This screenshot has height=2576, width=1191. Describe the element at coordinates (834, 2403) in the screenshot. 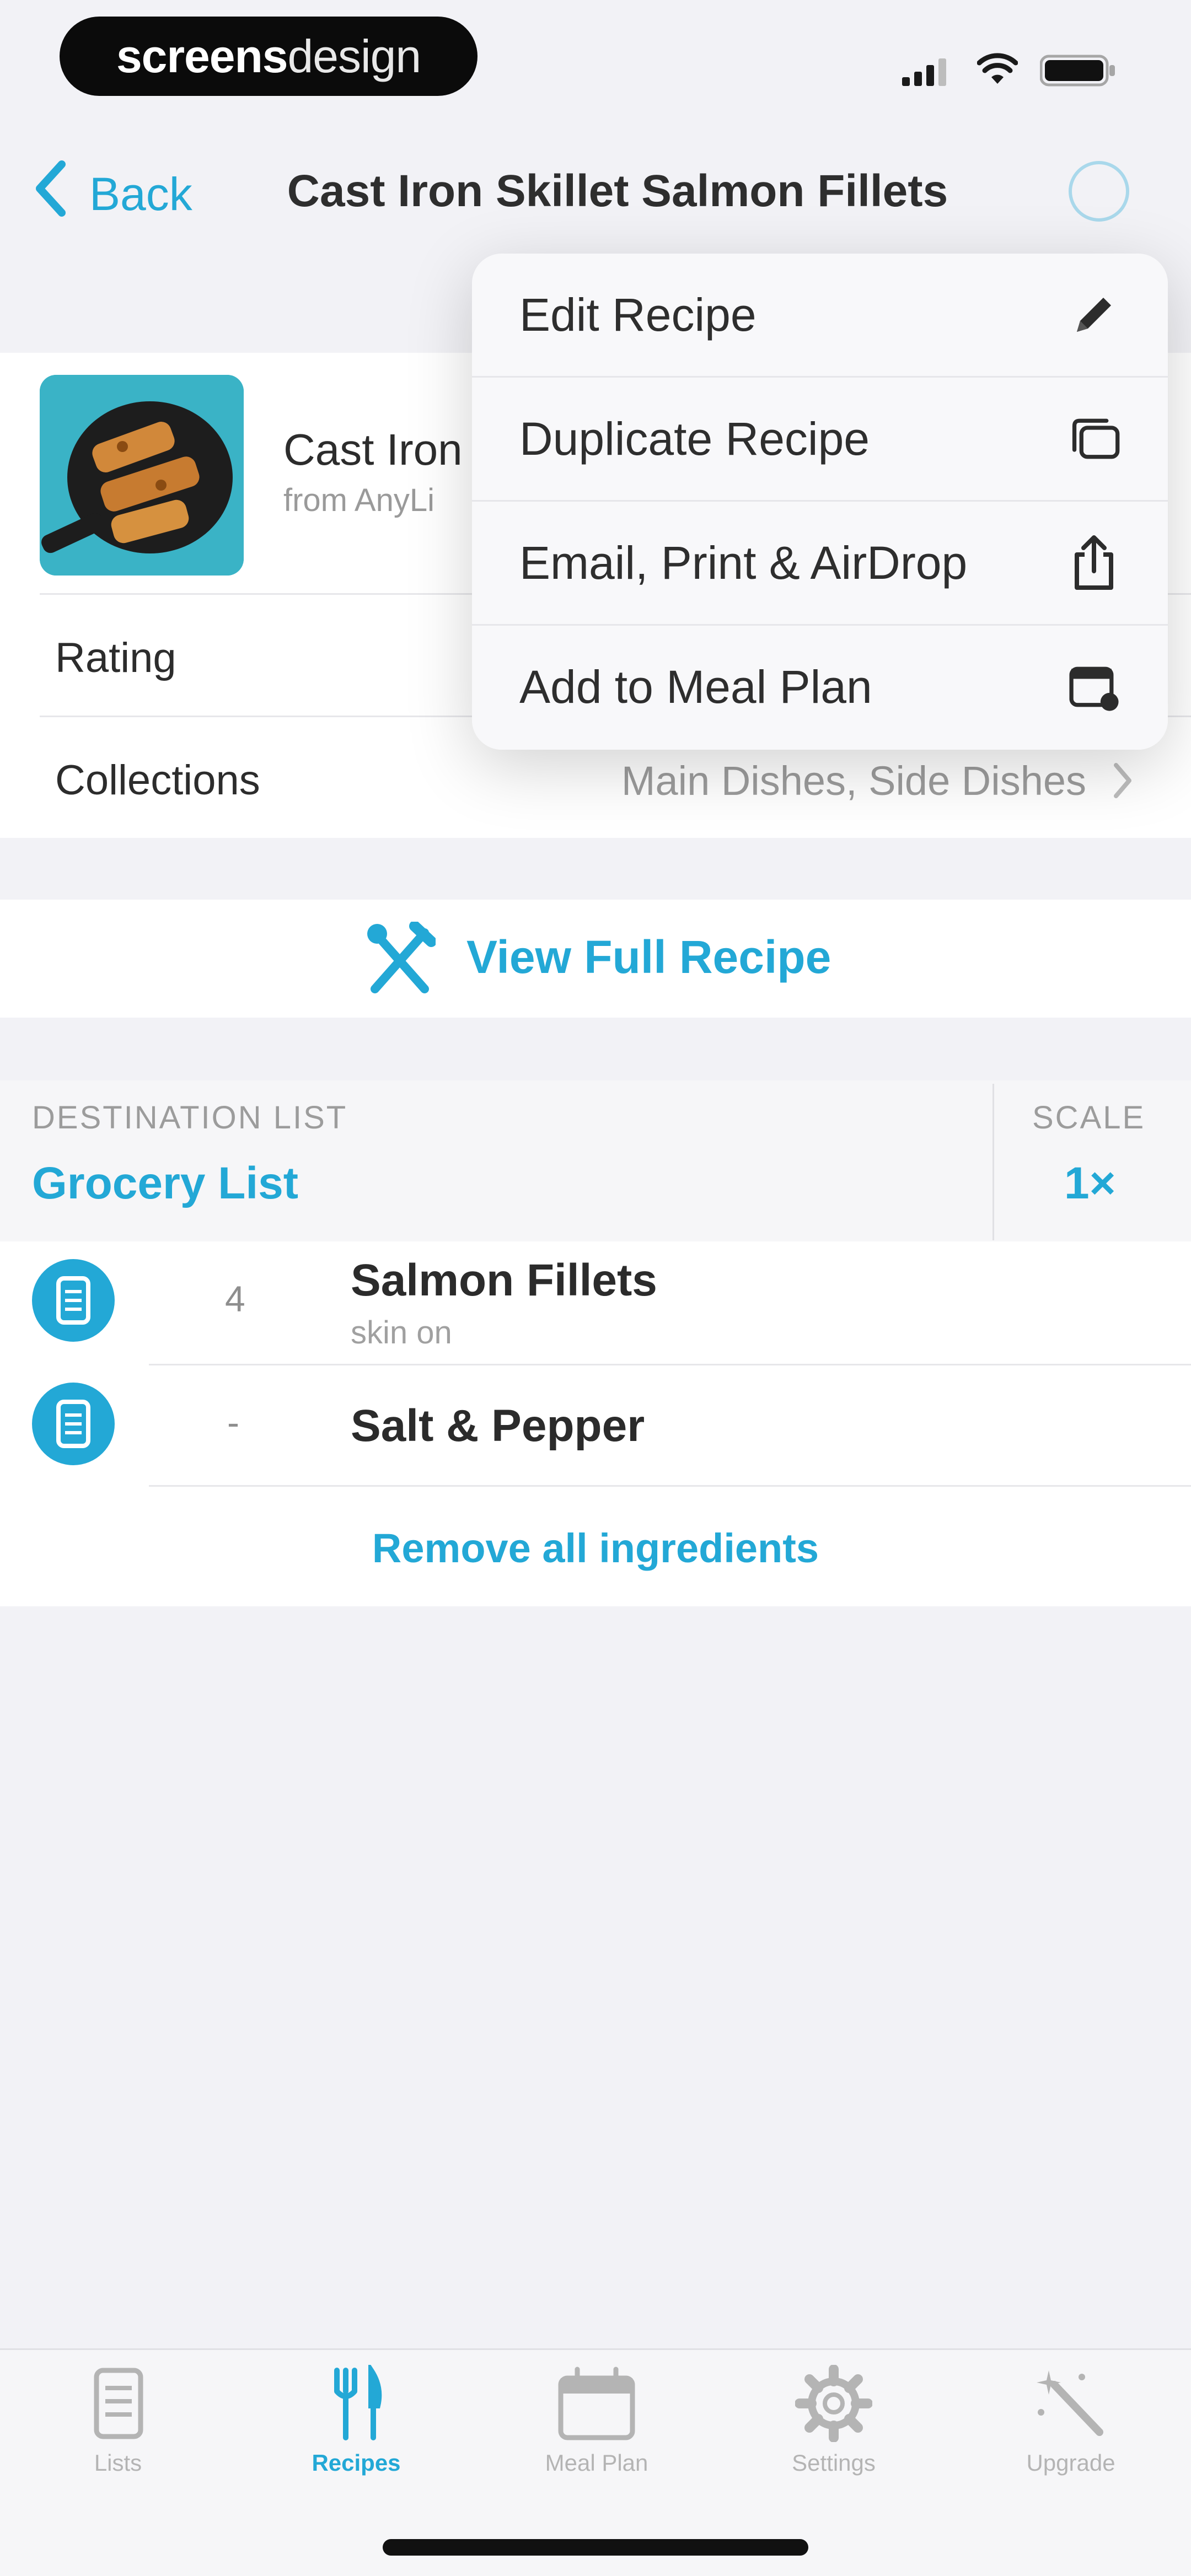

I see `gear-icon` at that location.